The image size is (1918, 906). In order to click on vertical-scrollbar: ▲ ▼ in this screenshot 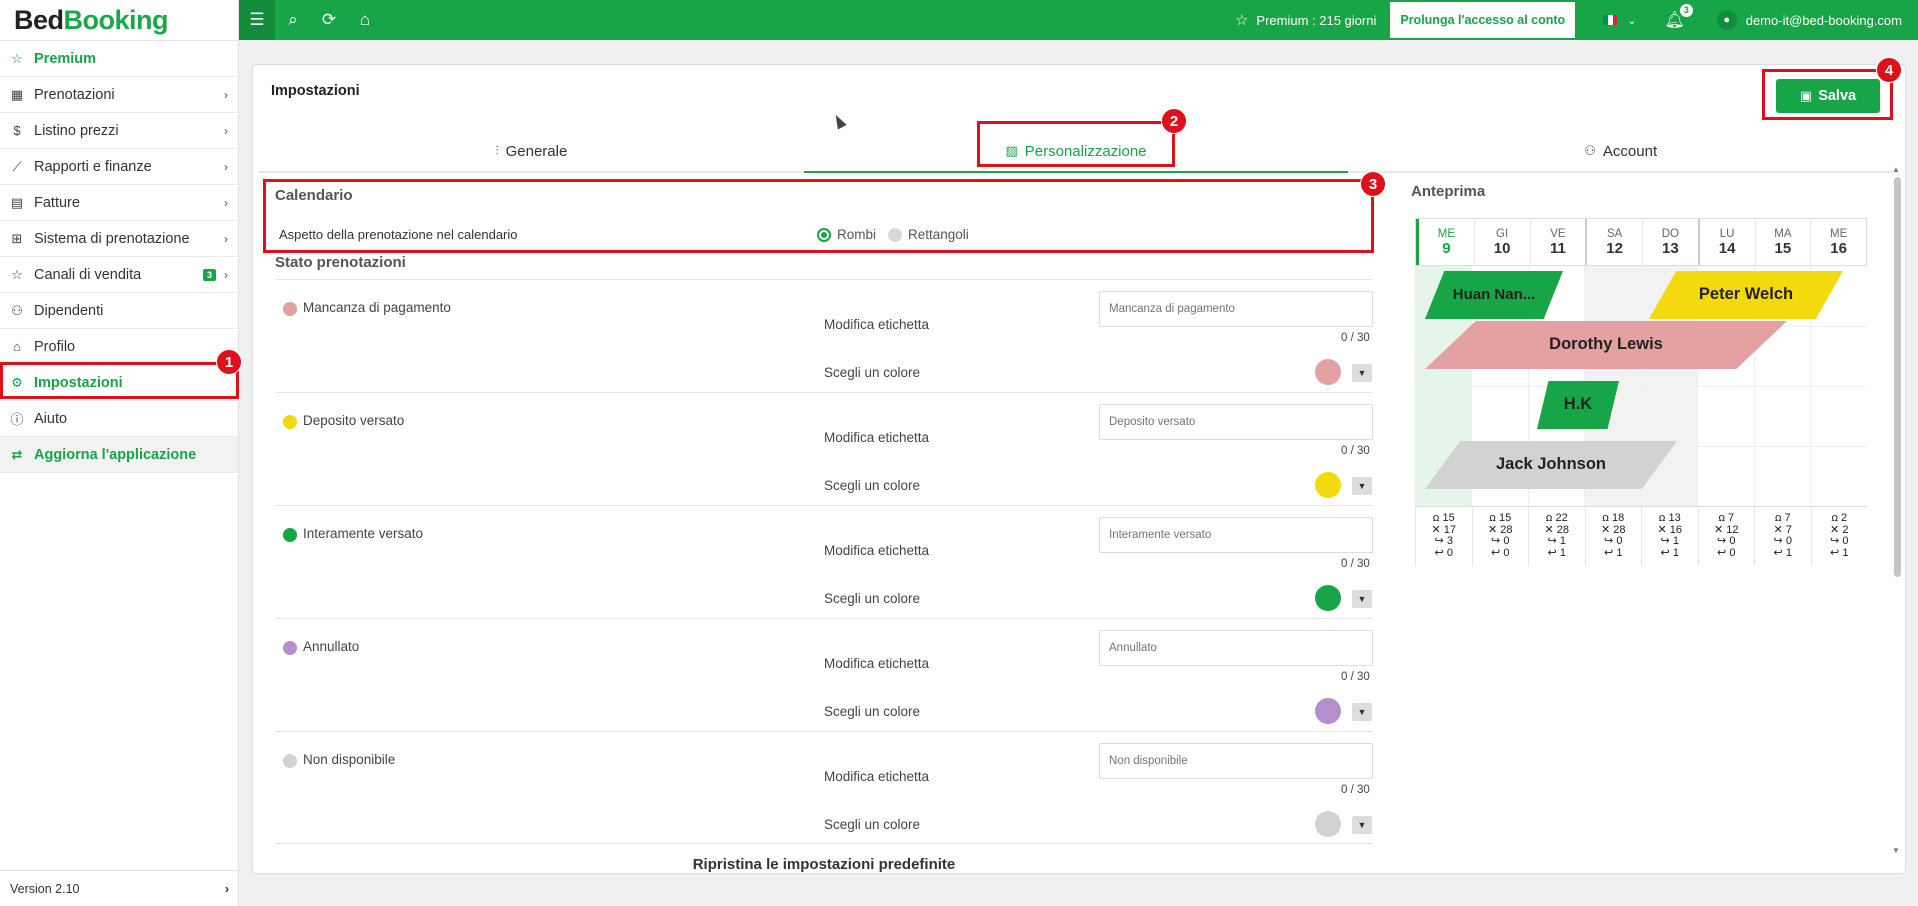, I will do `click(1897, 510)`.